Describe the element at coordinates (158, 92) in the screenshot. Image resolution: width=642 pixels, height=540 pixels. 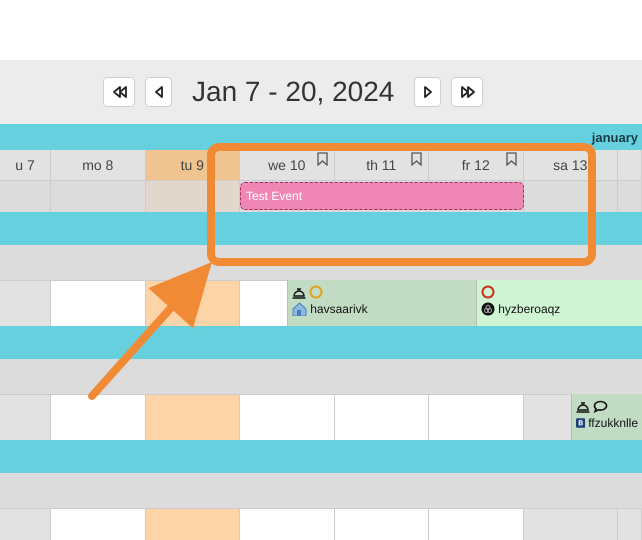
I see `previous-button` at that location.